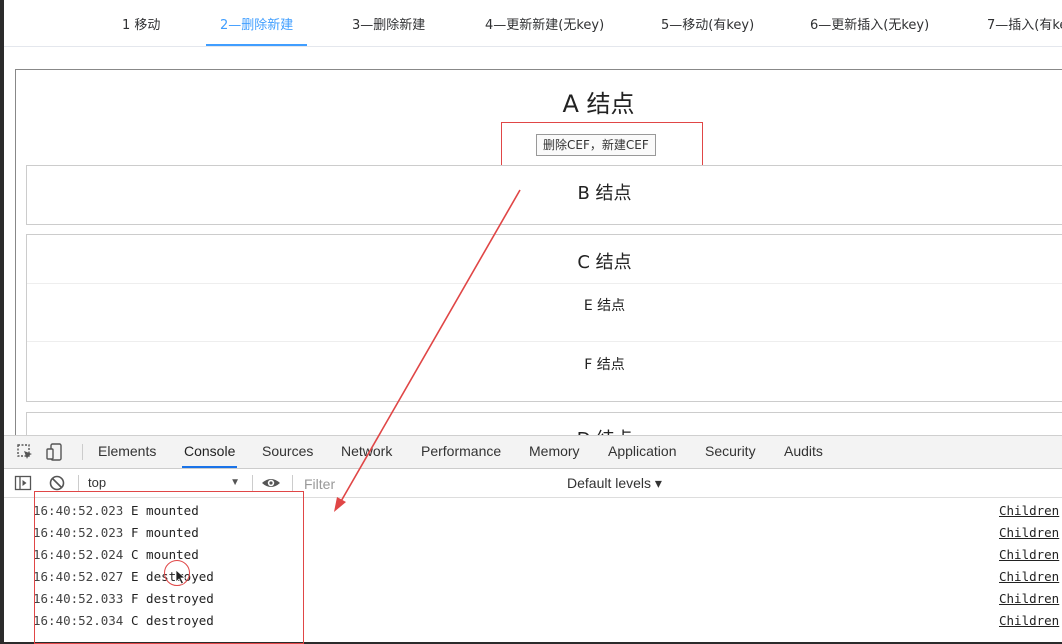 The width and height of the screenshot is (1062, 644). Describe the element at coordinates (544, 22) in the screenshot. I see `tab-4: 4—更新新建(无key)` at that location.